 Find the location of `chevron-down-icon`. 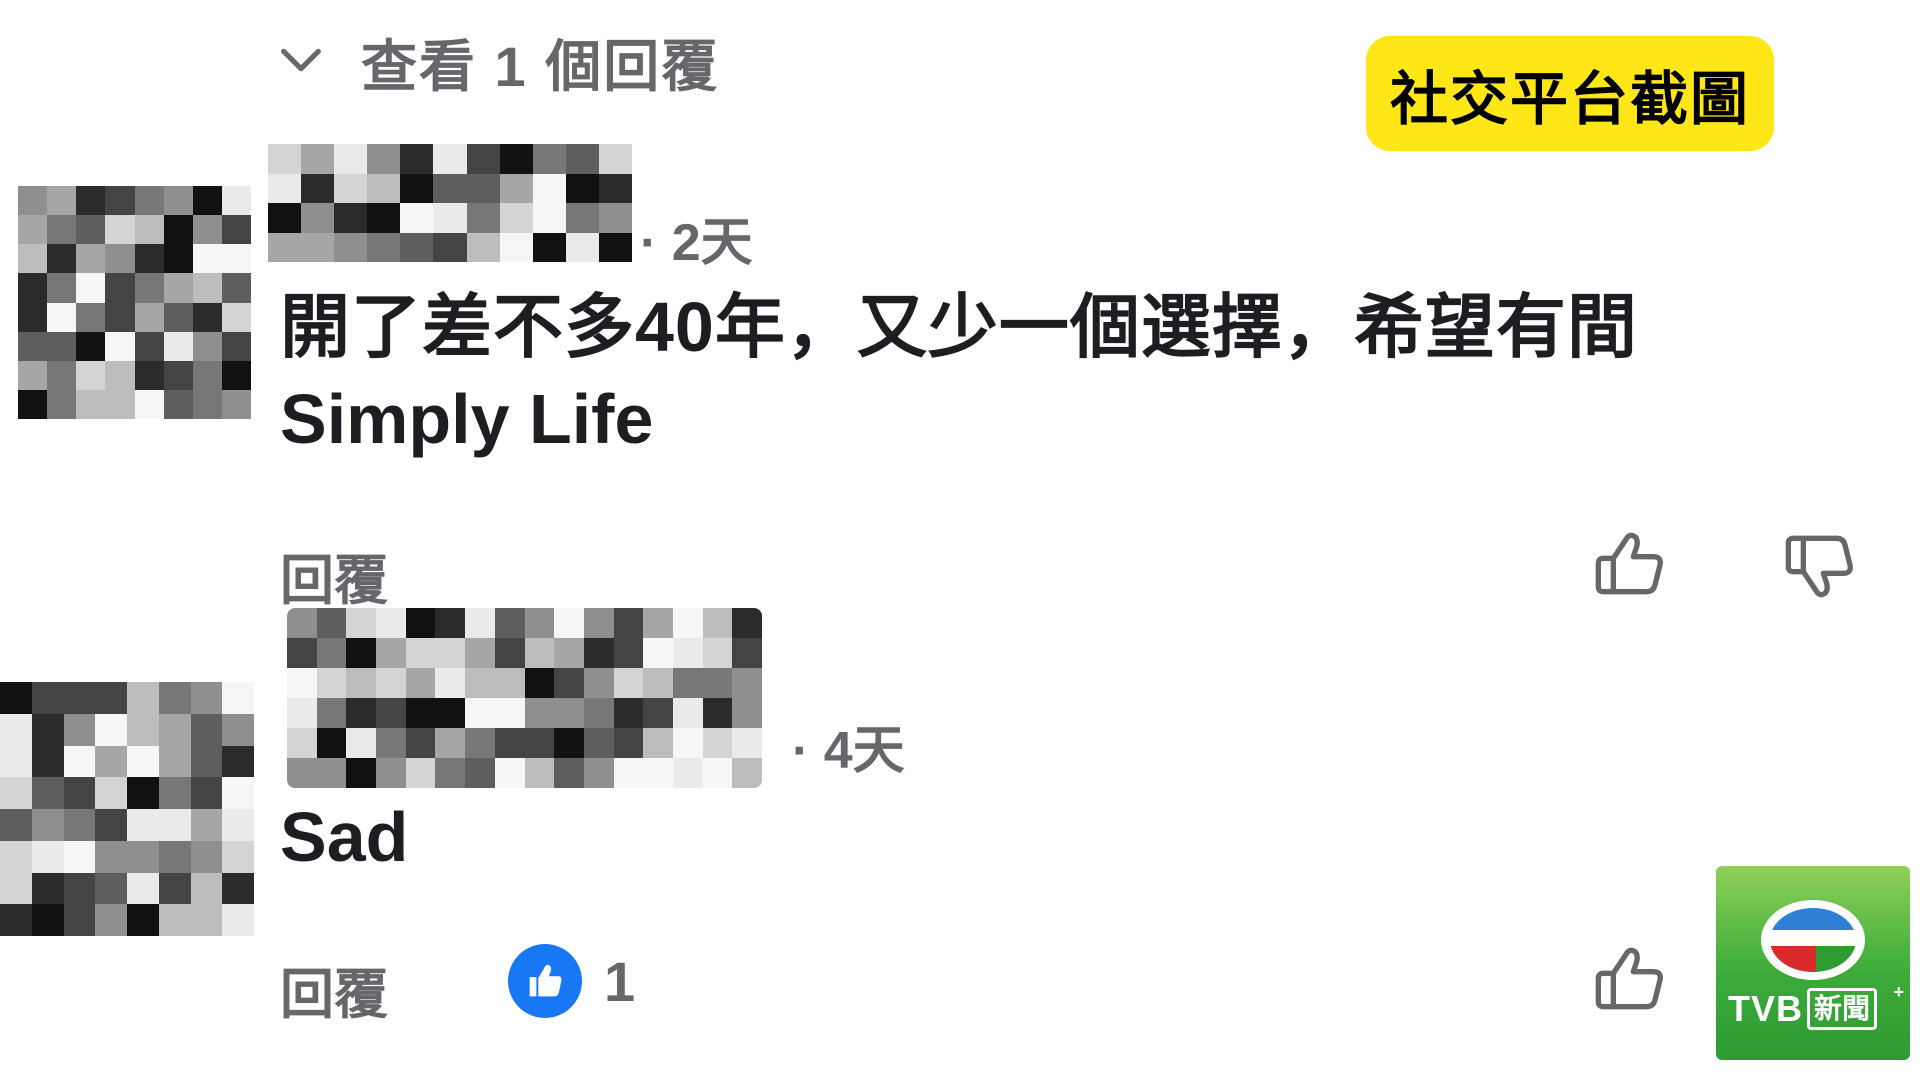

chevron-down-icon is located at coordinates (301, 62).